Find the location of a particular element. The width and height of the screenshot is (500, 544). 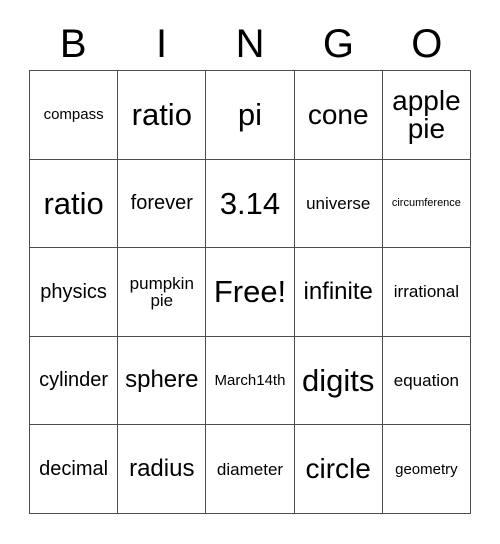

bingo-cell-label: cone is located at coordinates (338, 114).